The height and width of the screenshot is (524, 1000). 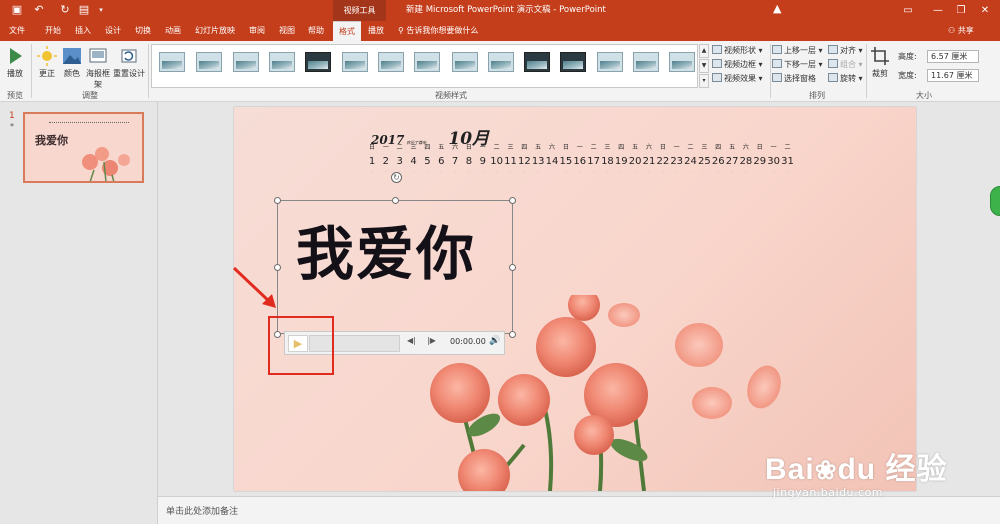 I want to click on tab-view: 视图, so click(x=287, y=31).